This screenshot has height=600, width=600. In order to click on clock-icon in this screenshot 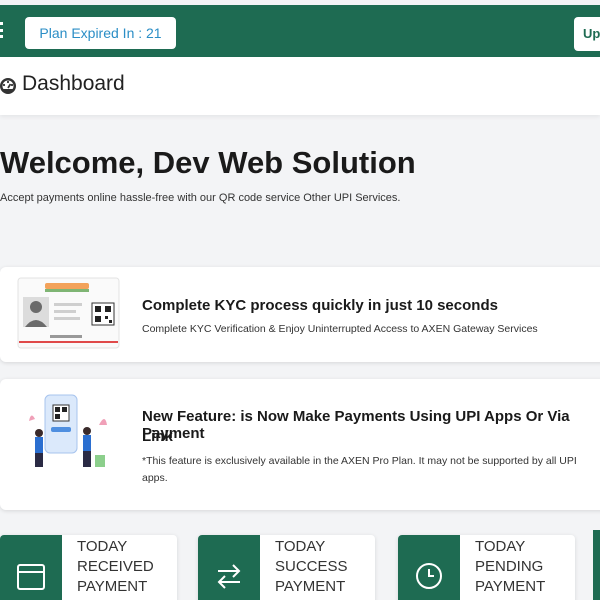, I will do `click(429, 576)`.